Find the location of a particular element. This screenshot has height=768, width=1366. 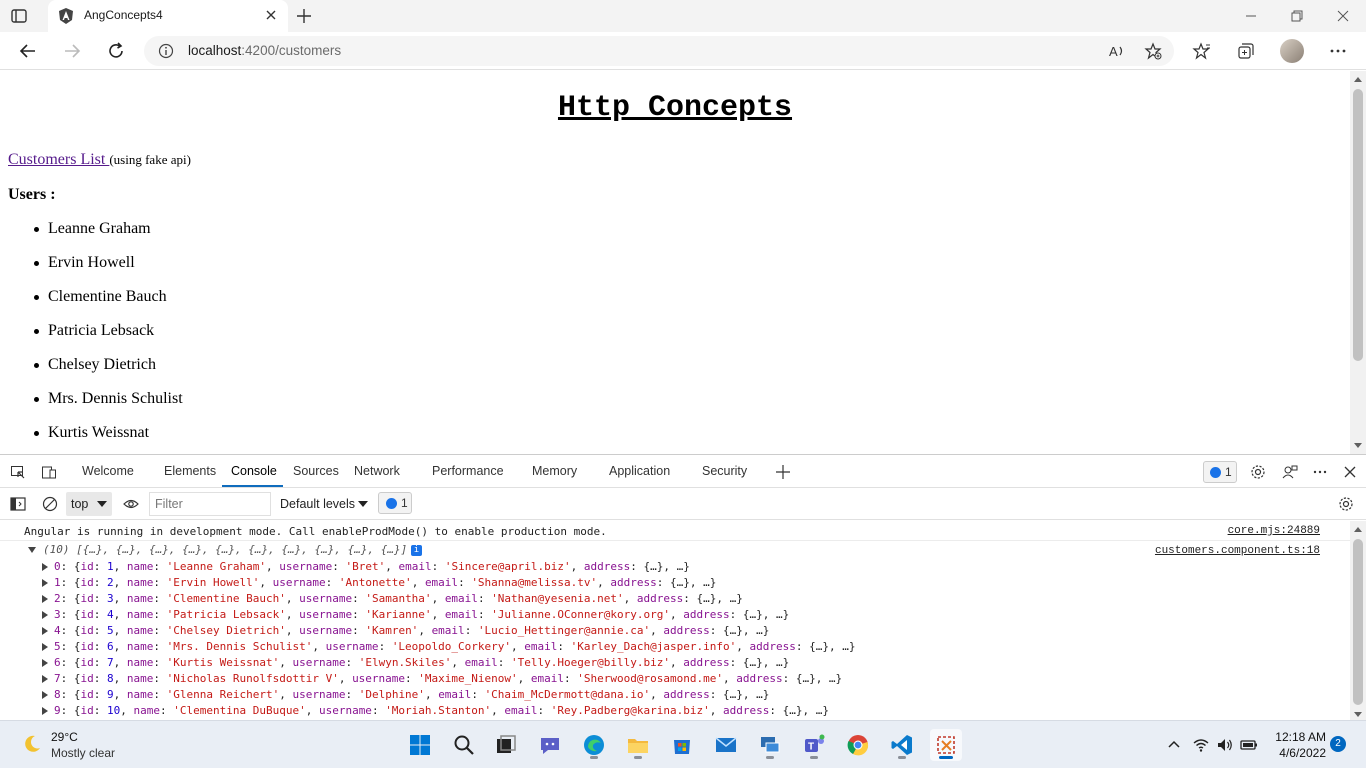

temperature: 29°C is located at coordinates (64, 737).